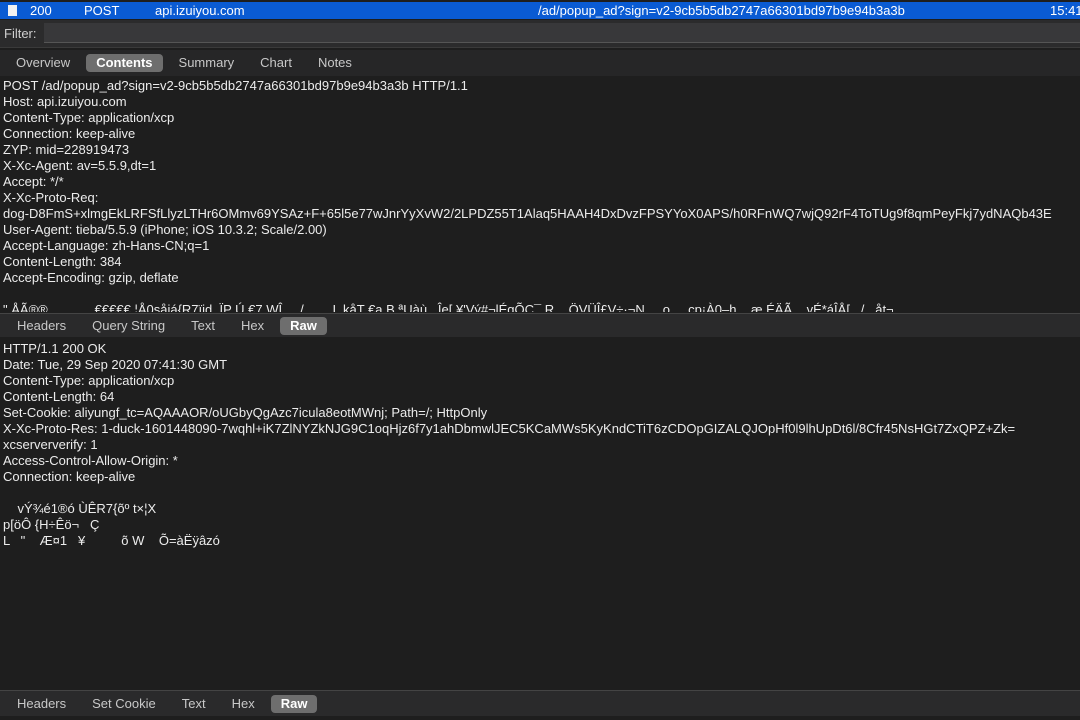  What do you see at coordinates (294, 703) in the screenshot?
I see `response-tab-raw: Raw` at bounding box center [294, 703].